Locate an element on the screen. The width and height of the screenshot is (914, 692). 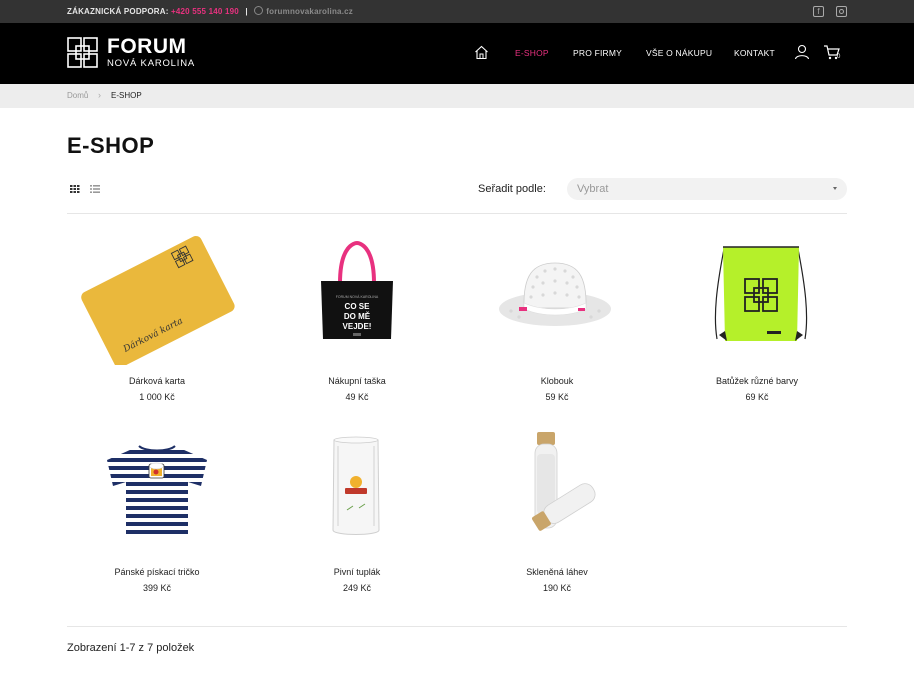
product-price: 1 000 Kč is located at coordinates (157, 397).